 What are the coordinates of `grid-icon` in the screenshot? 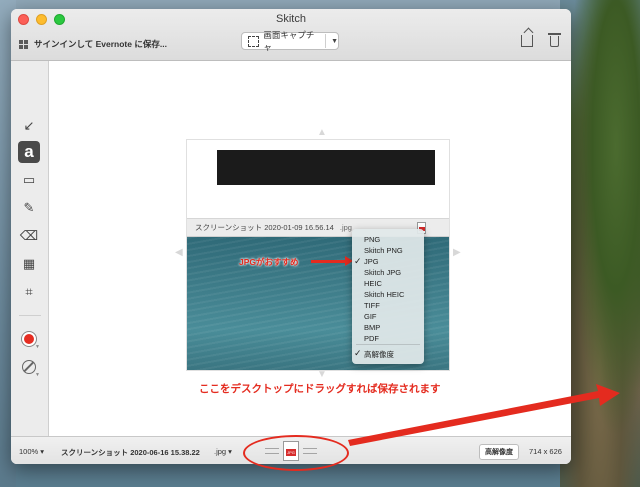 It's located at (23, 44).